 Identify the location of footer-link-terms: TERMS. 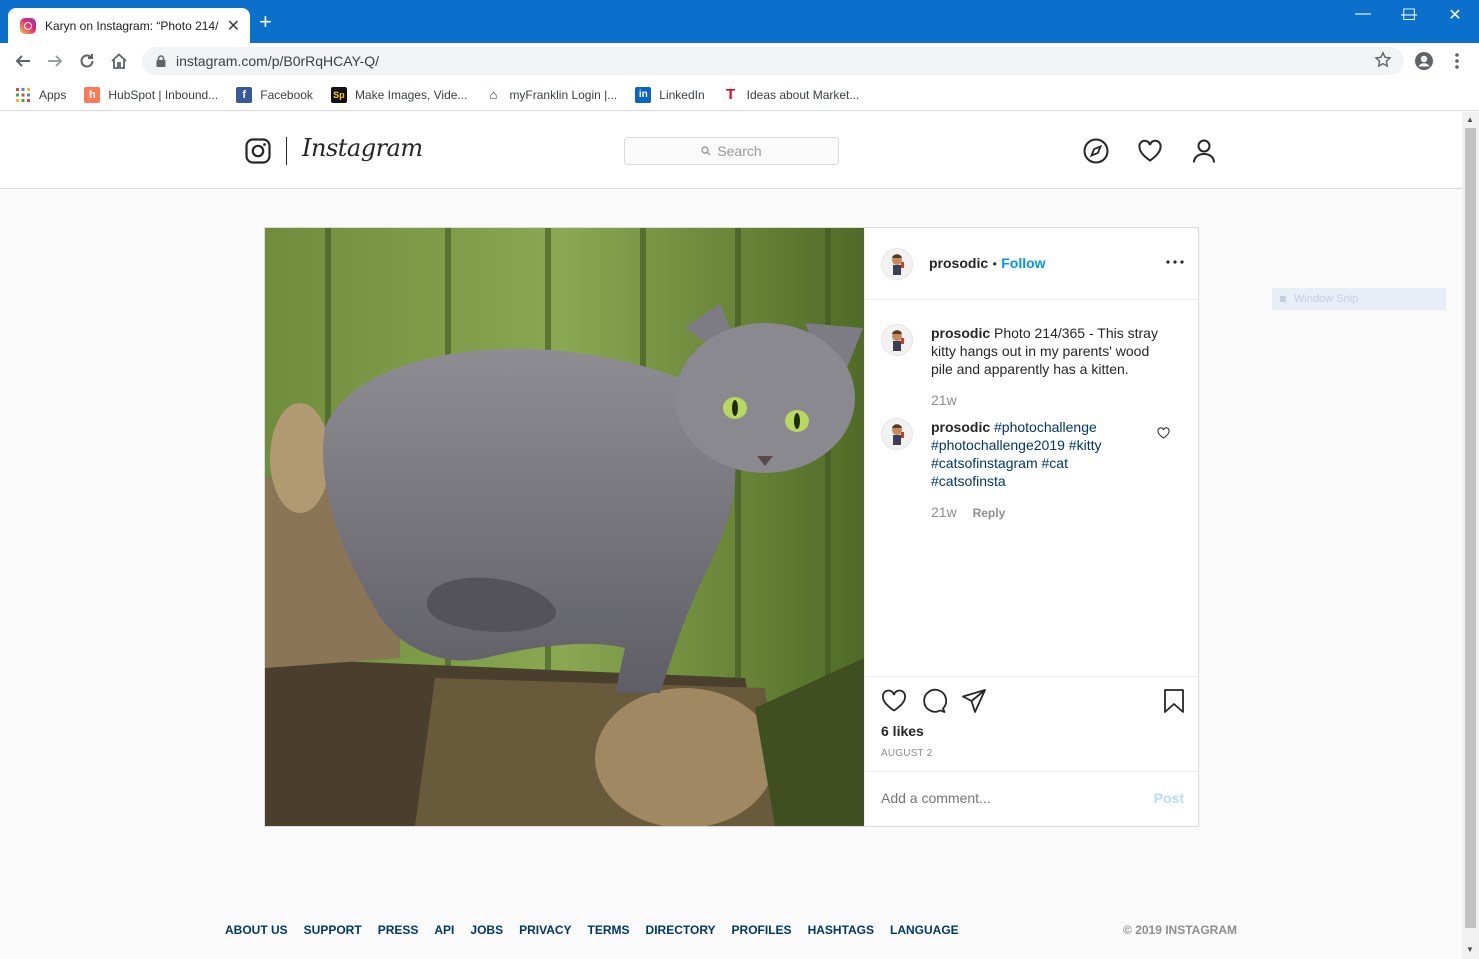
(609, 930).